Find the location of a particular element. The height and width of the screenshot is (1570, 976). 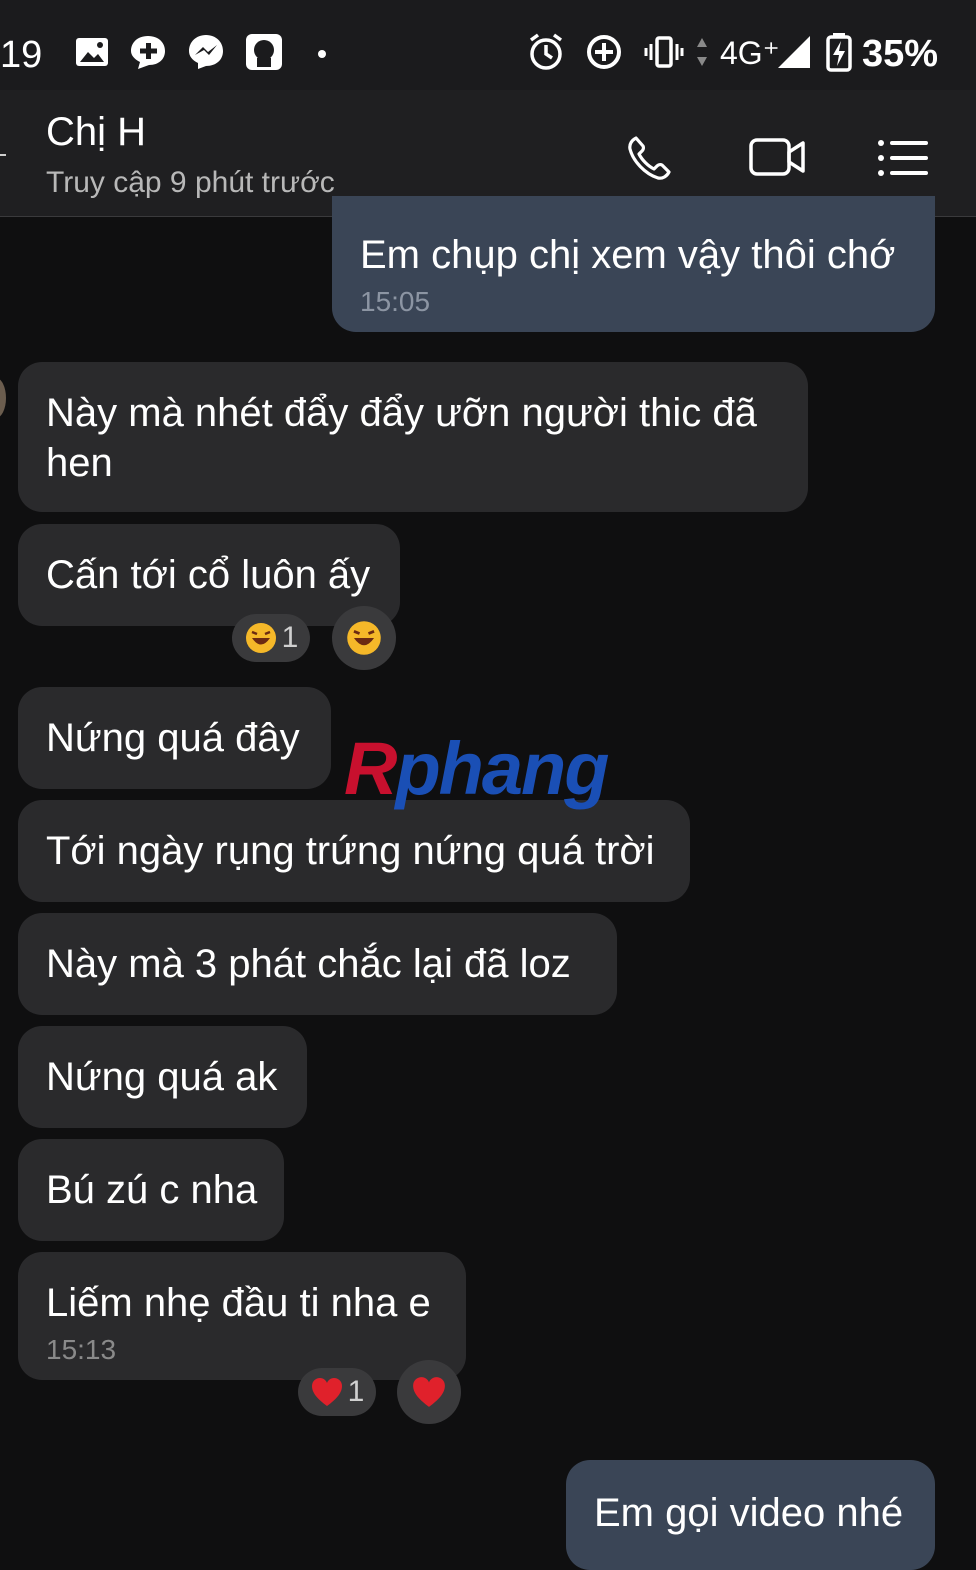

contact-last-seen: Truy cập 9 phút trước is located at coordinates (190, 182).